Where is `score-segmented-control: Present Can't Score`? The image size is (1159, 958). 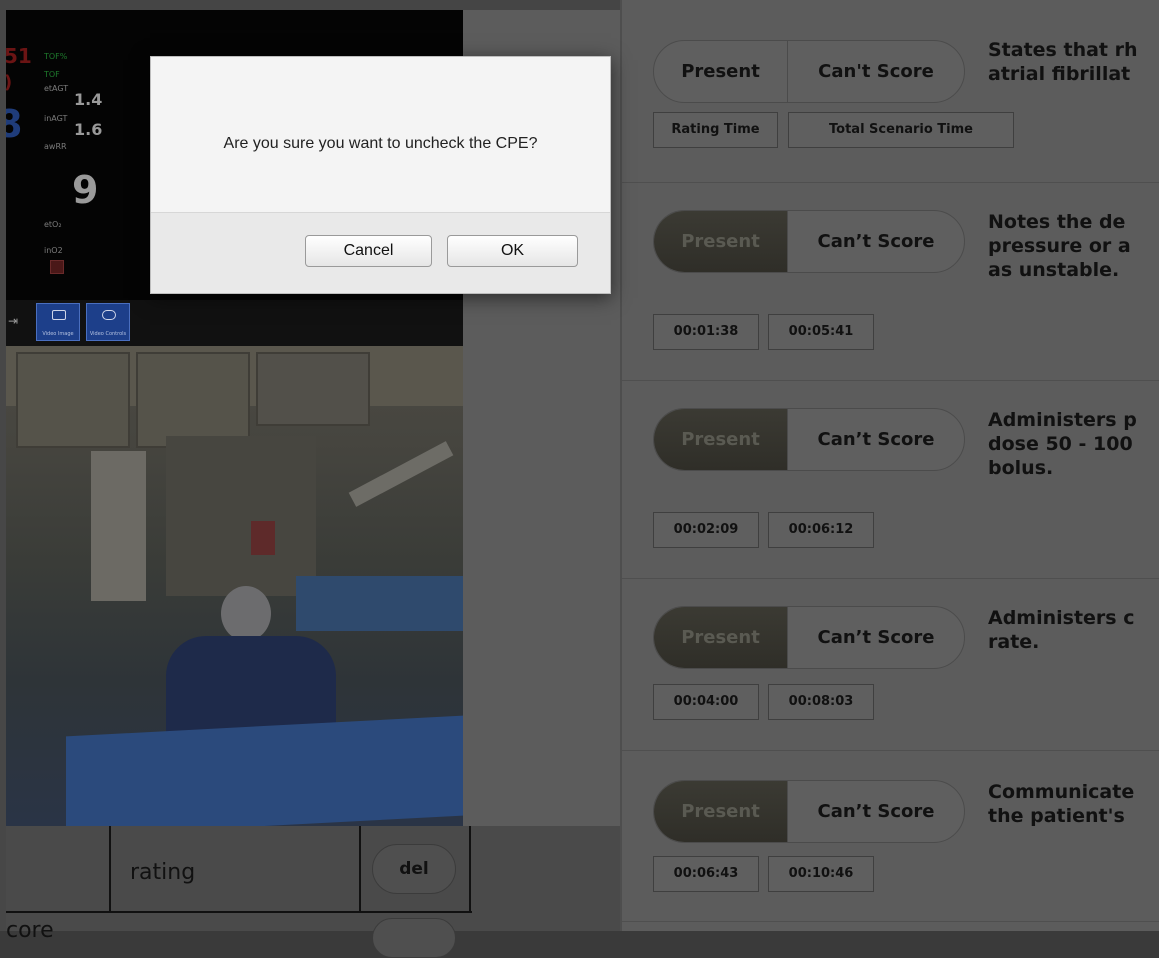 score-segmented-control: Present Can't Score is located at coordinates (809, 71).